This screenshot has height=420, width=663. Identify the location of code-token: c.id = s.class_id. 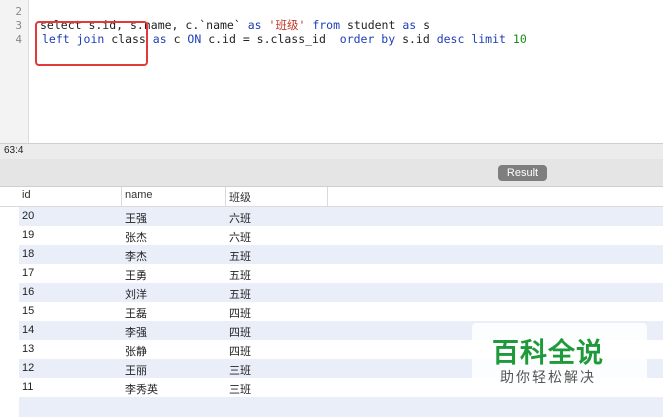
(270, 39).